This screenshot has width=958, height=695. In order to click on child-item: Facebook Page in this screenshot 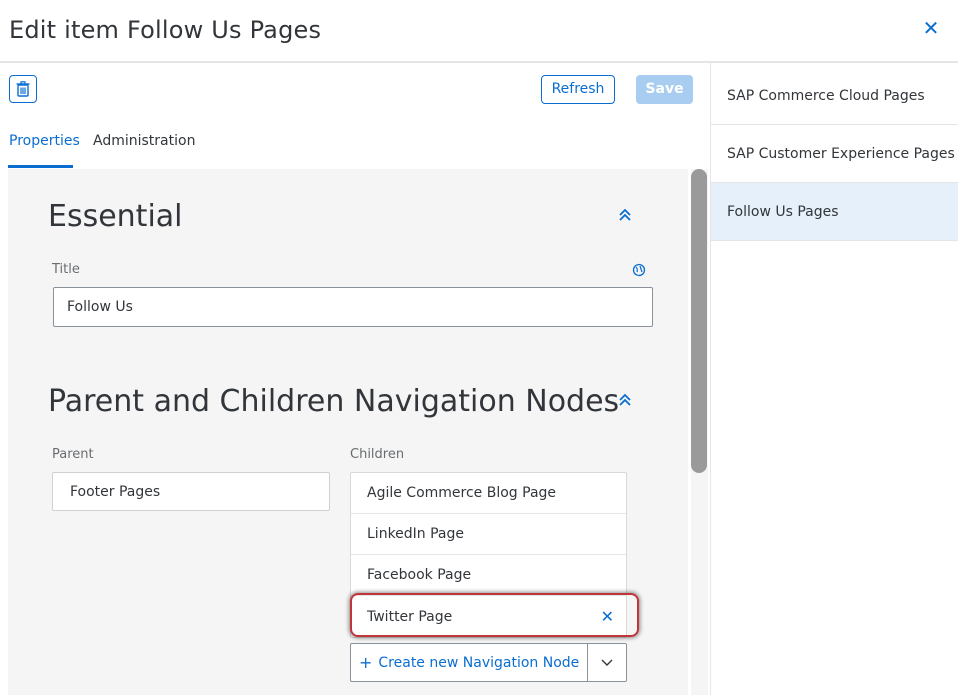, I will do `click(488, 575)`.